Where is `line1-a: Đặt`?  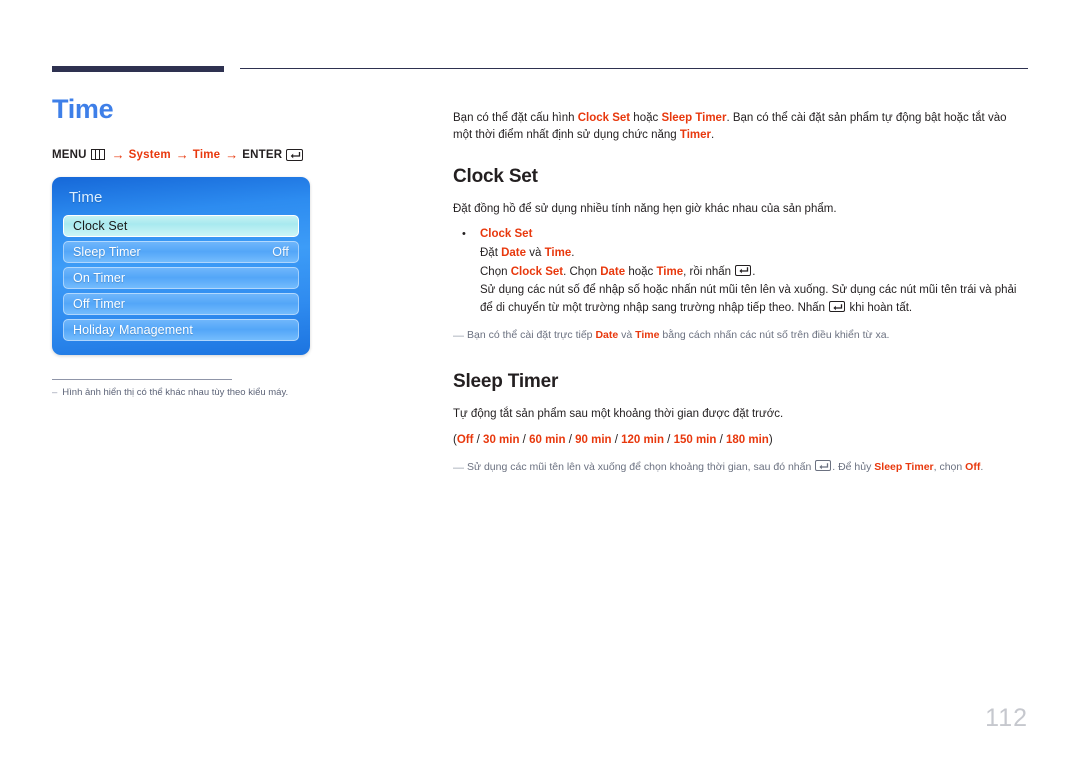
line1-a: Đặt is located at coordinates (491, 252).